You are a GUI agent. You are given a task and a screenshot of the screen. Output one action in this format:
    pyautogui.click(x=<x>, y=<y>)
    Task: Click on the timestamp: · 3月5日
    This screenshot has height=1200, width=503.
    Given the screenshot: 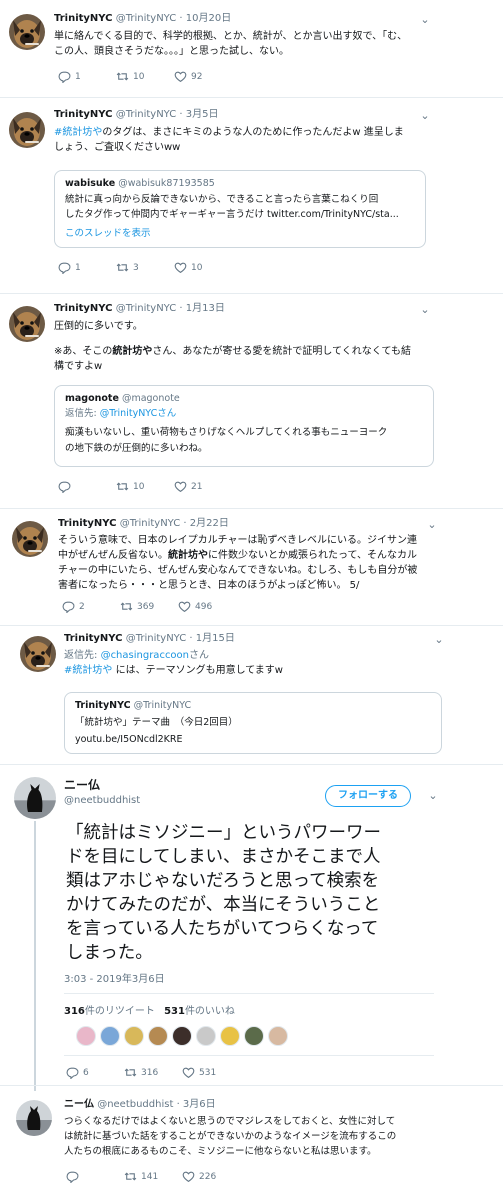 What is the action you would take?
    pyautogui.click(x=198, y=114)
    